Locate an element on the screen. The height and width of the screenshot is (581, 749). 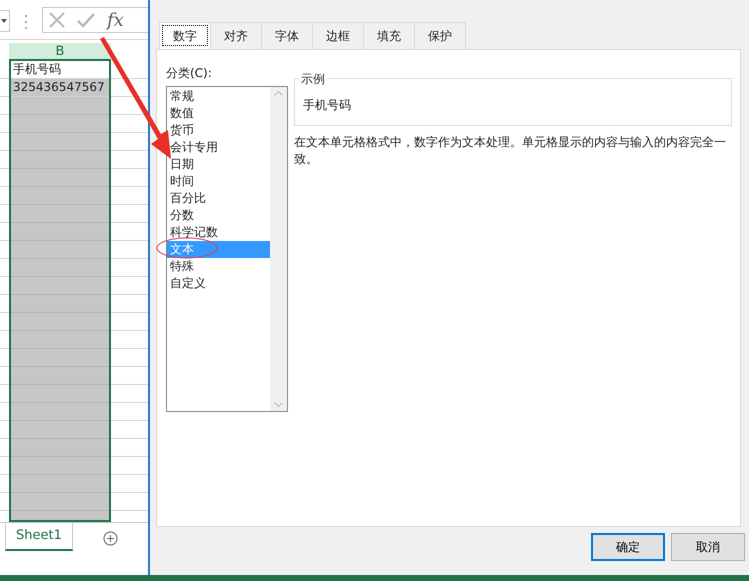
category-item: 常规 is located at coordinates (218, 96).